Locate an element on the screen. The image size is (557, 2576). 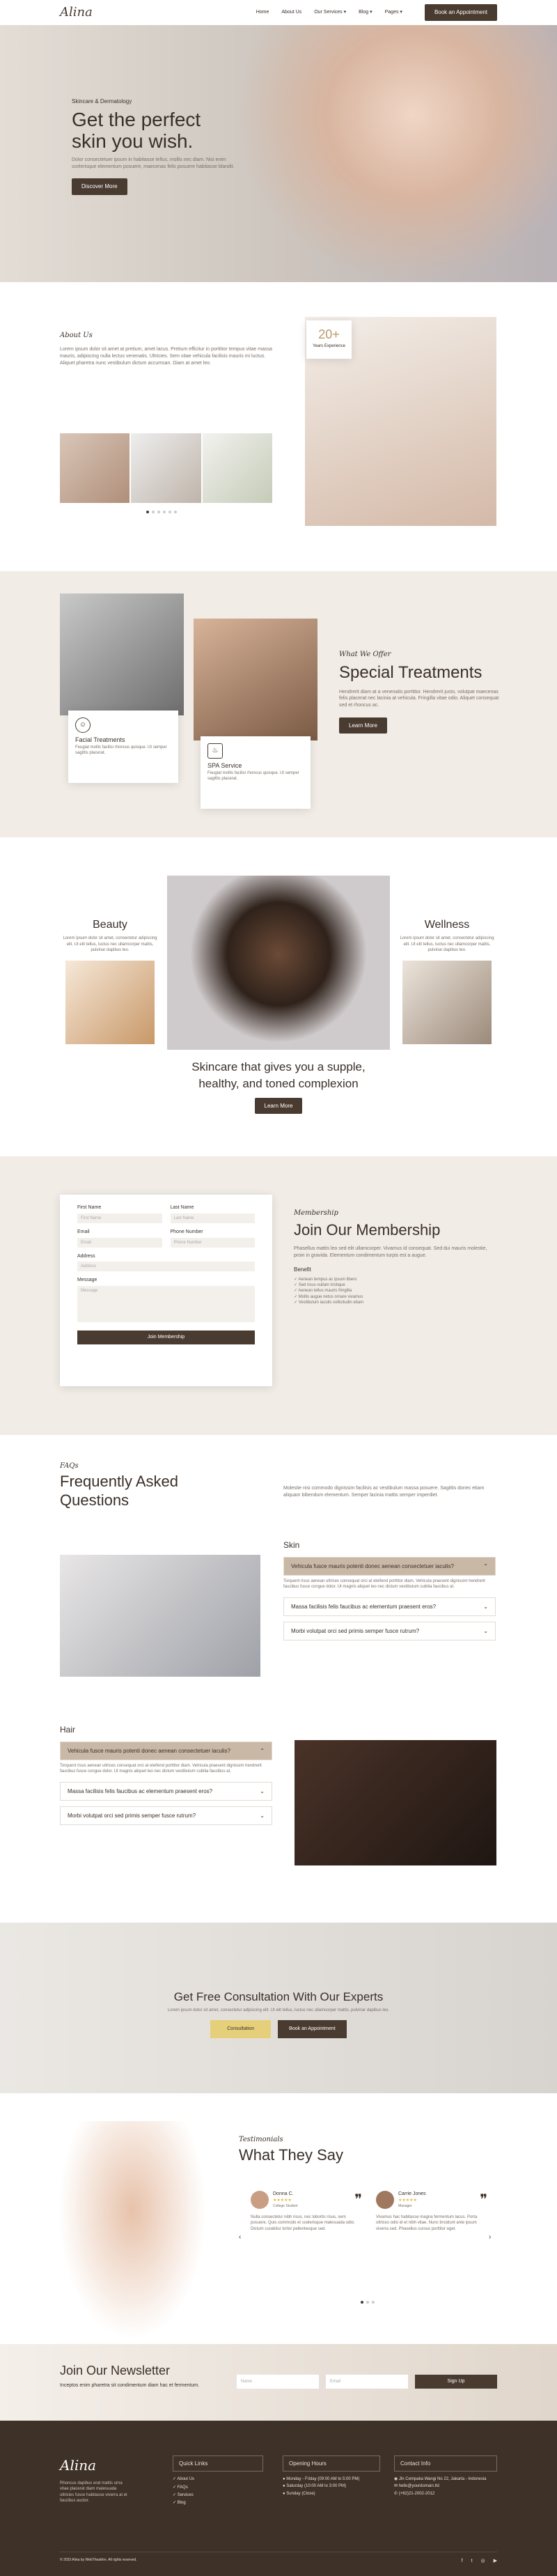
nav-pages: Pages ▾ is located at coordinates (394, 12).